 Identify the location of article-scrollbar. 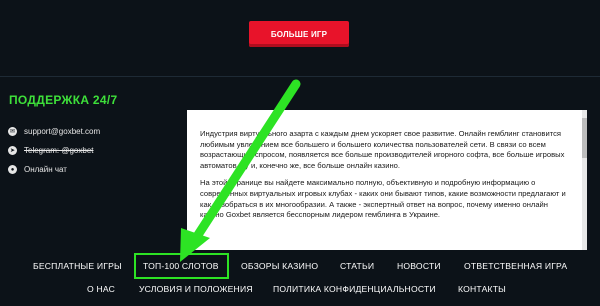
(584, 180).